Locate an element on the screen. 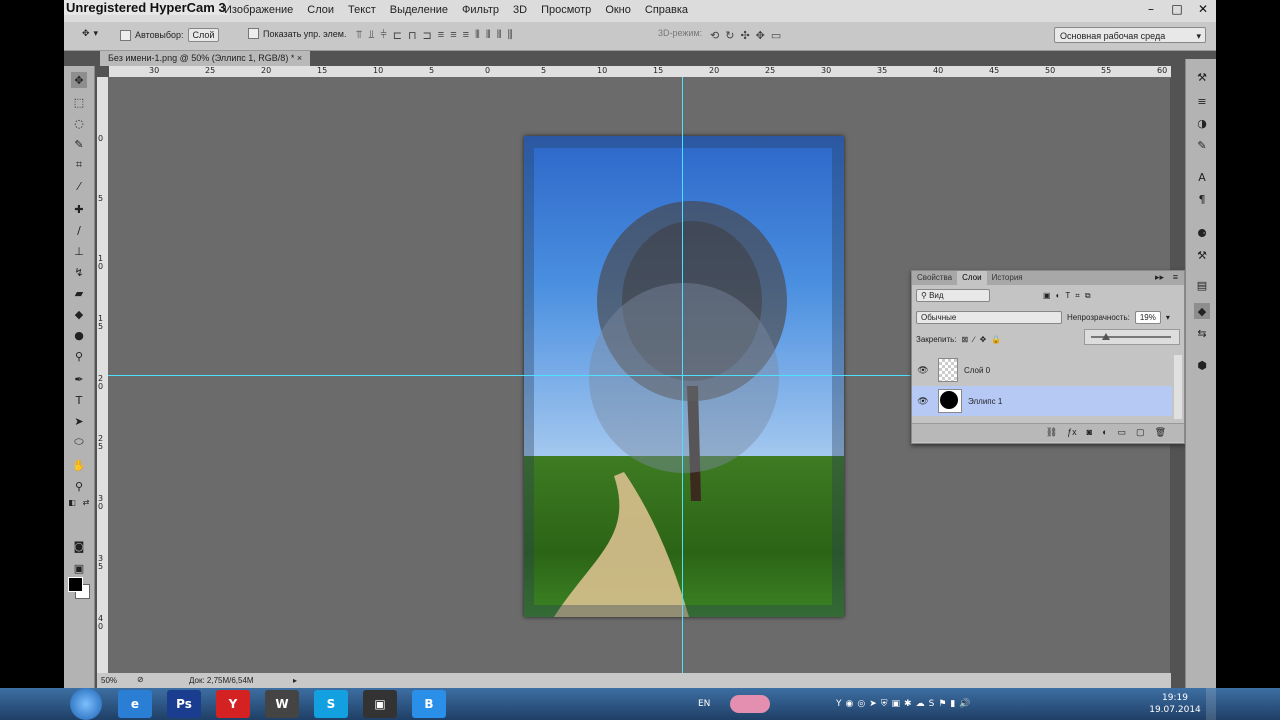  tray-update-icon: ✱ is located at coordinates (908, 704).